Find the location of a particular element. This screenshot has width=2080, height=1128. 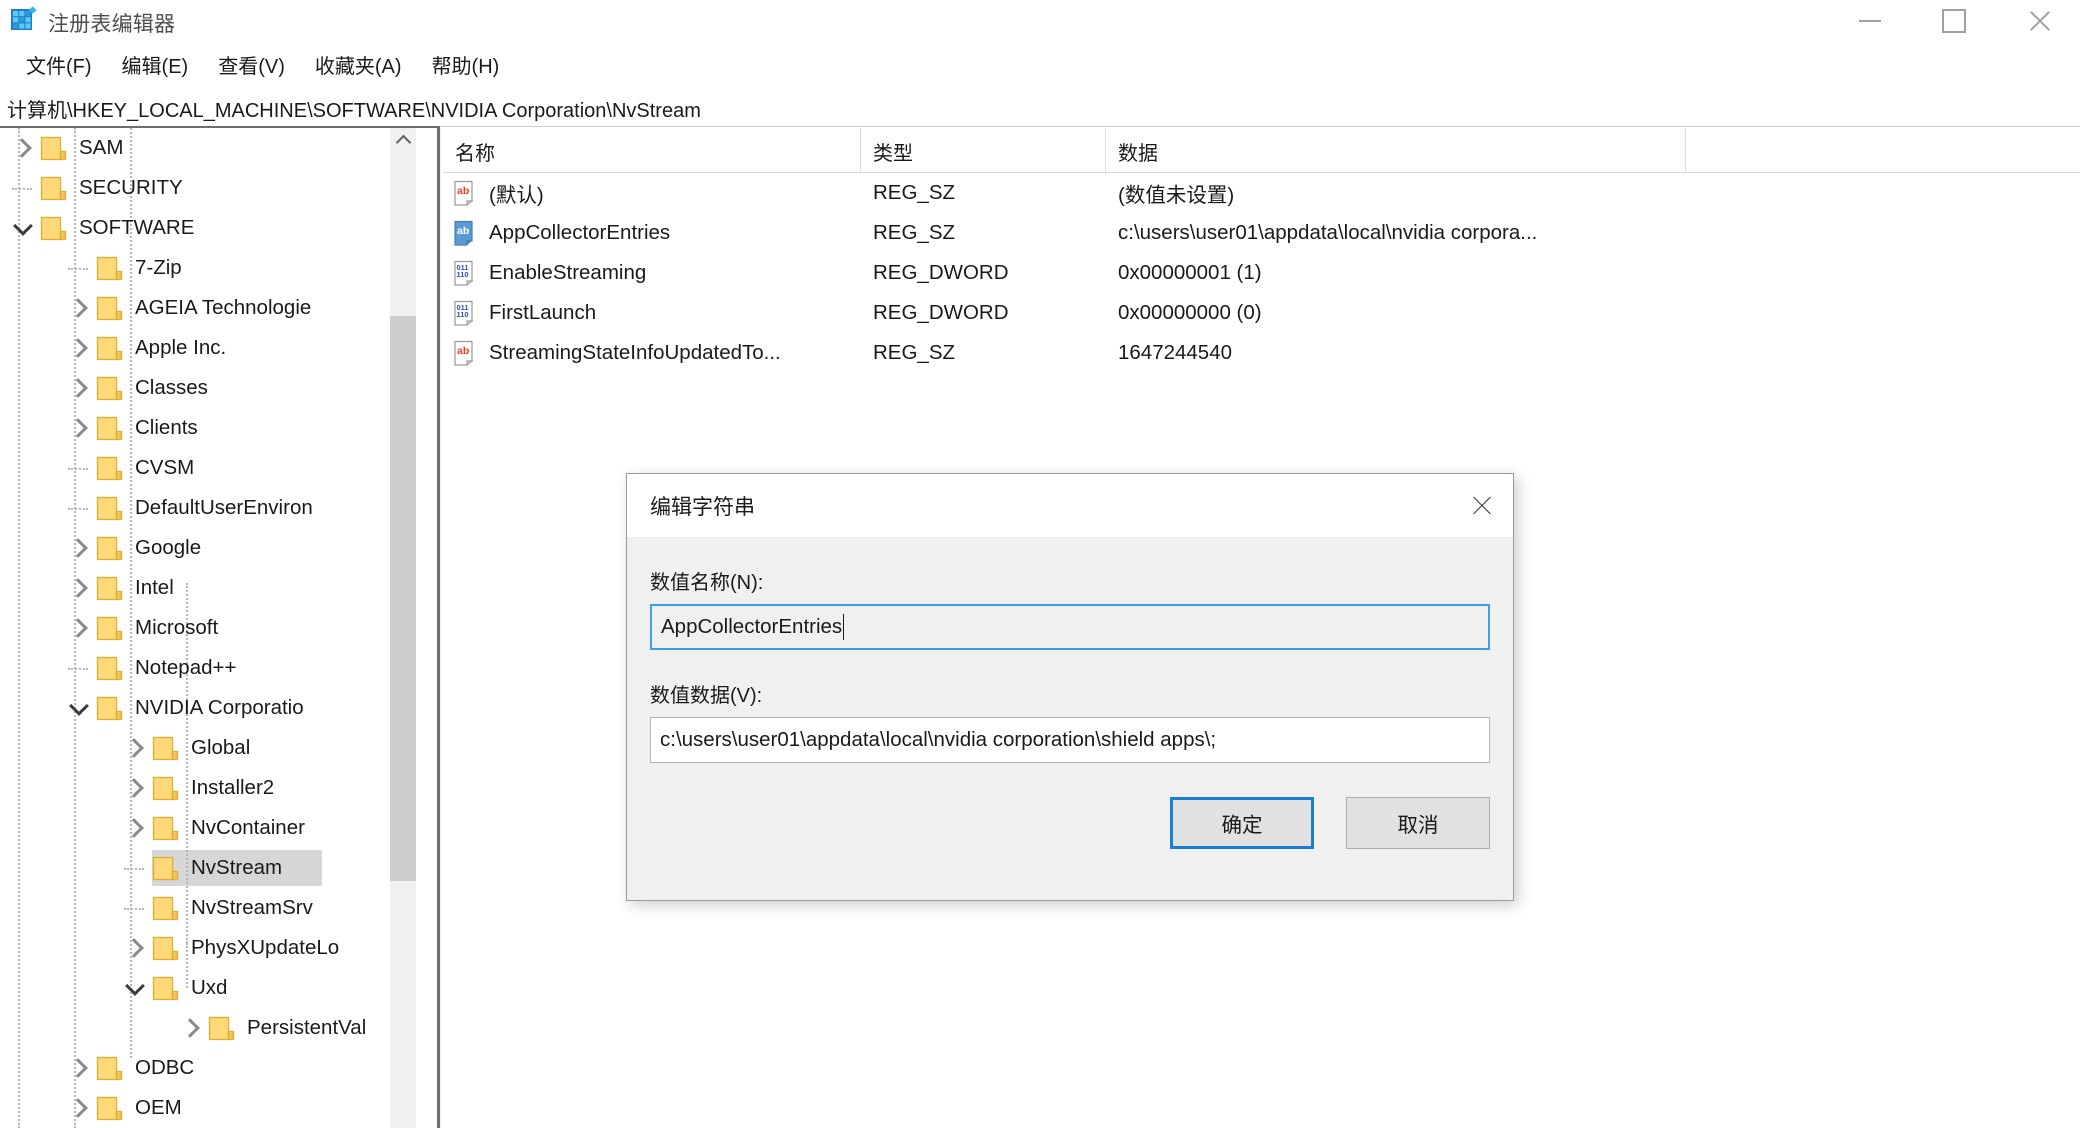

value-data-cell: 1647244540 is located at coordinates (1406, 353).